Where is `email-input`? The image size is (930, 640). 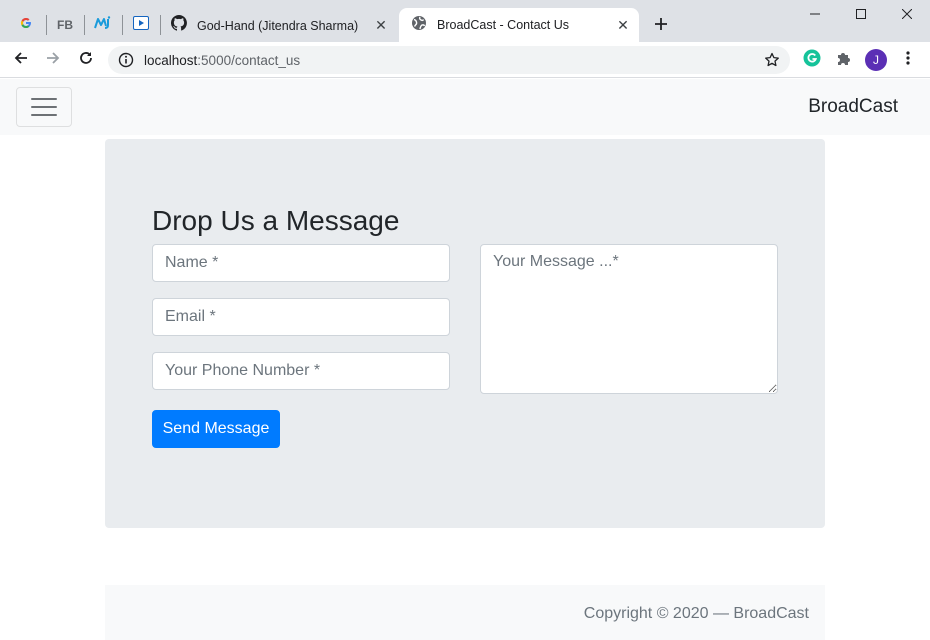 email-input is located at coordinates (301, 317).